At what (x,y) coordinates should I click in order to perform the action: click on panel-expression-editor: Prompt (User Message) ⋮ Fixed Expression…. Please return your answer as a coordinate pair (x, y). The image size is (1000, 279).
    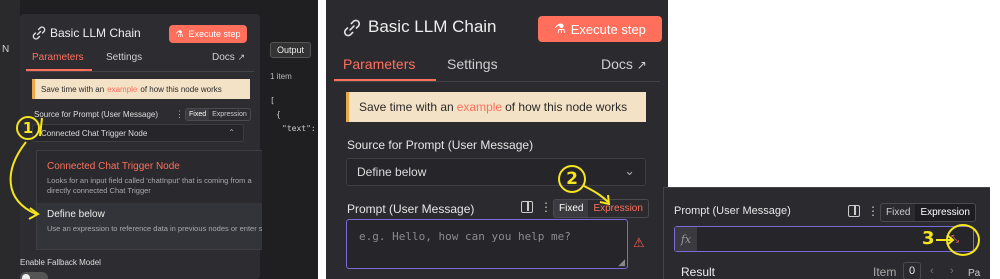
    Looking at the image, I should click on (826, 233).